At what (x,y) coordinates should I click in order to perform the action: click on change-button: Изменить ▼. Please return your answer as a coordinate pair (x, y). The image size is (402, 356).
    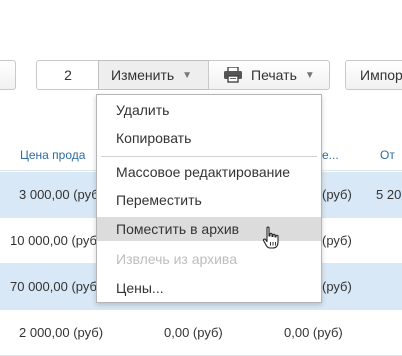
    Looking at the image, I should click on (154, 75).